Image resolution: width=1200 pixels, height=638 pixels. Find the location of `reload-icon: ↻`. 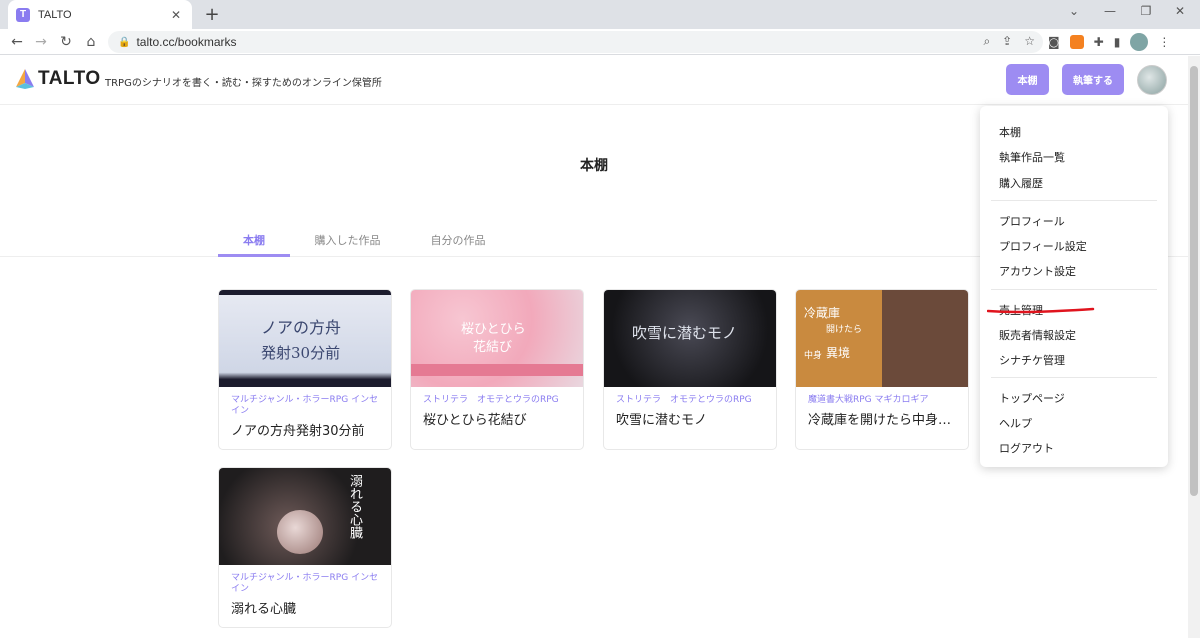

reload-icon: ↻ is located at coordinates (66, 42).